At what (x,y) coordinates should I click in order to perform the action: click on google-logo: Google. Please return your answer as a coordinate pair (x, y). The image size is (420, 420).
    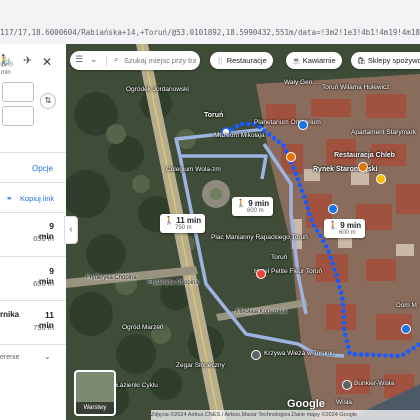
    Looking at the image, I should click on (306, 404).